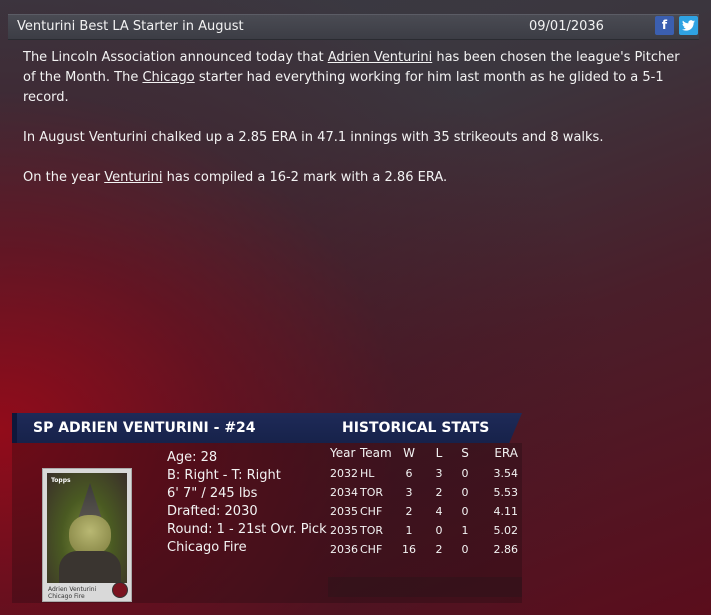 This screenshot has height=615, width=711. Describe the element at coordinates (425, 512) in the screenshot. I see `table-row: 2035 CHF 2 4 0 4.11` at that location.